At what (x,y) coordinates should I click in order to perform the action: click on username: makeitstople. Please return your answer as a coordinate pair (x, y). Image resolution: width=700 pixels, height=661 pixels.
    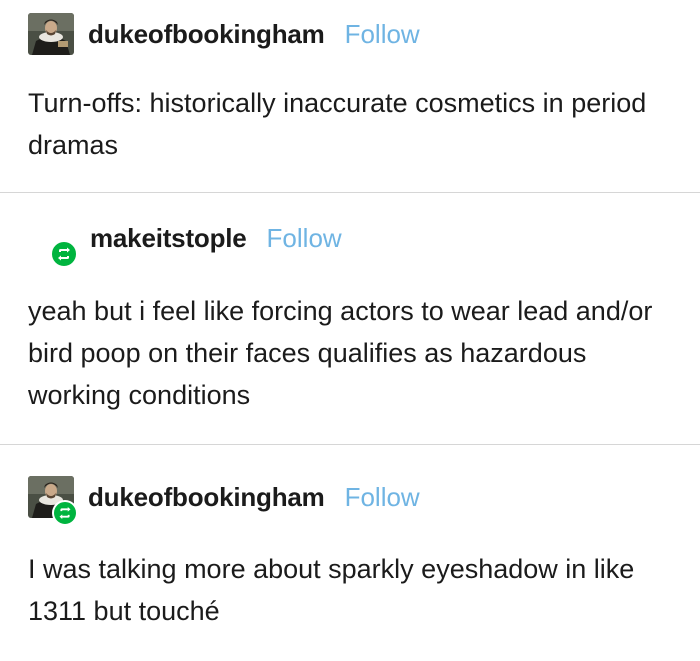
    Looking at the image, I should click on (168, 238).